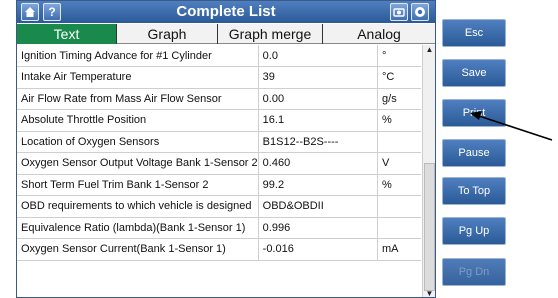 This screenshot has width=558, height=298. What do you see at coordinates (318, 163) in the screenshot?
I see `parameter-value: 0.460` at bounding box center [318, 163].